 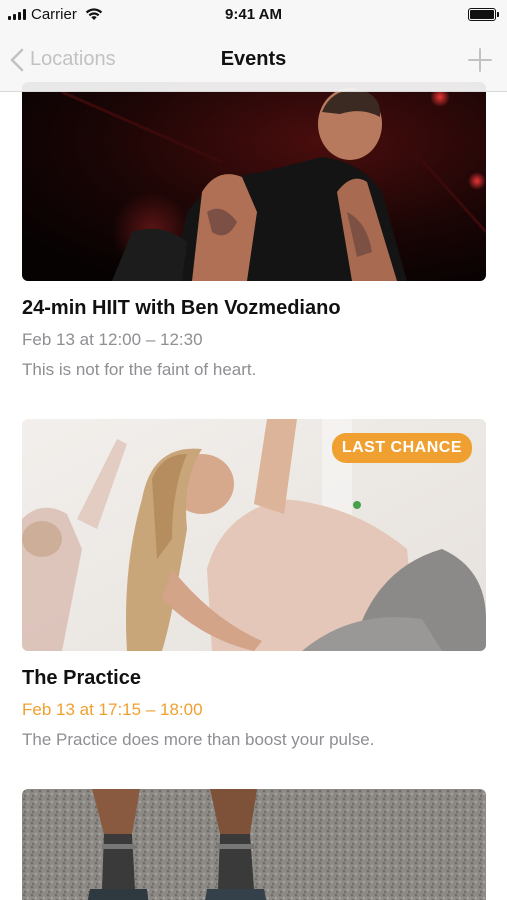 I want to click on carrier-label: Carrier, so click(x=54, y=14).